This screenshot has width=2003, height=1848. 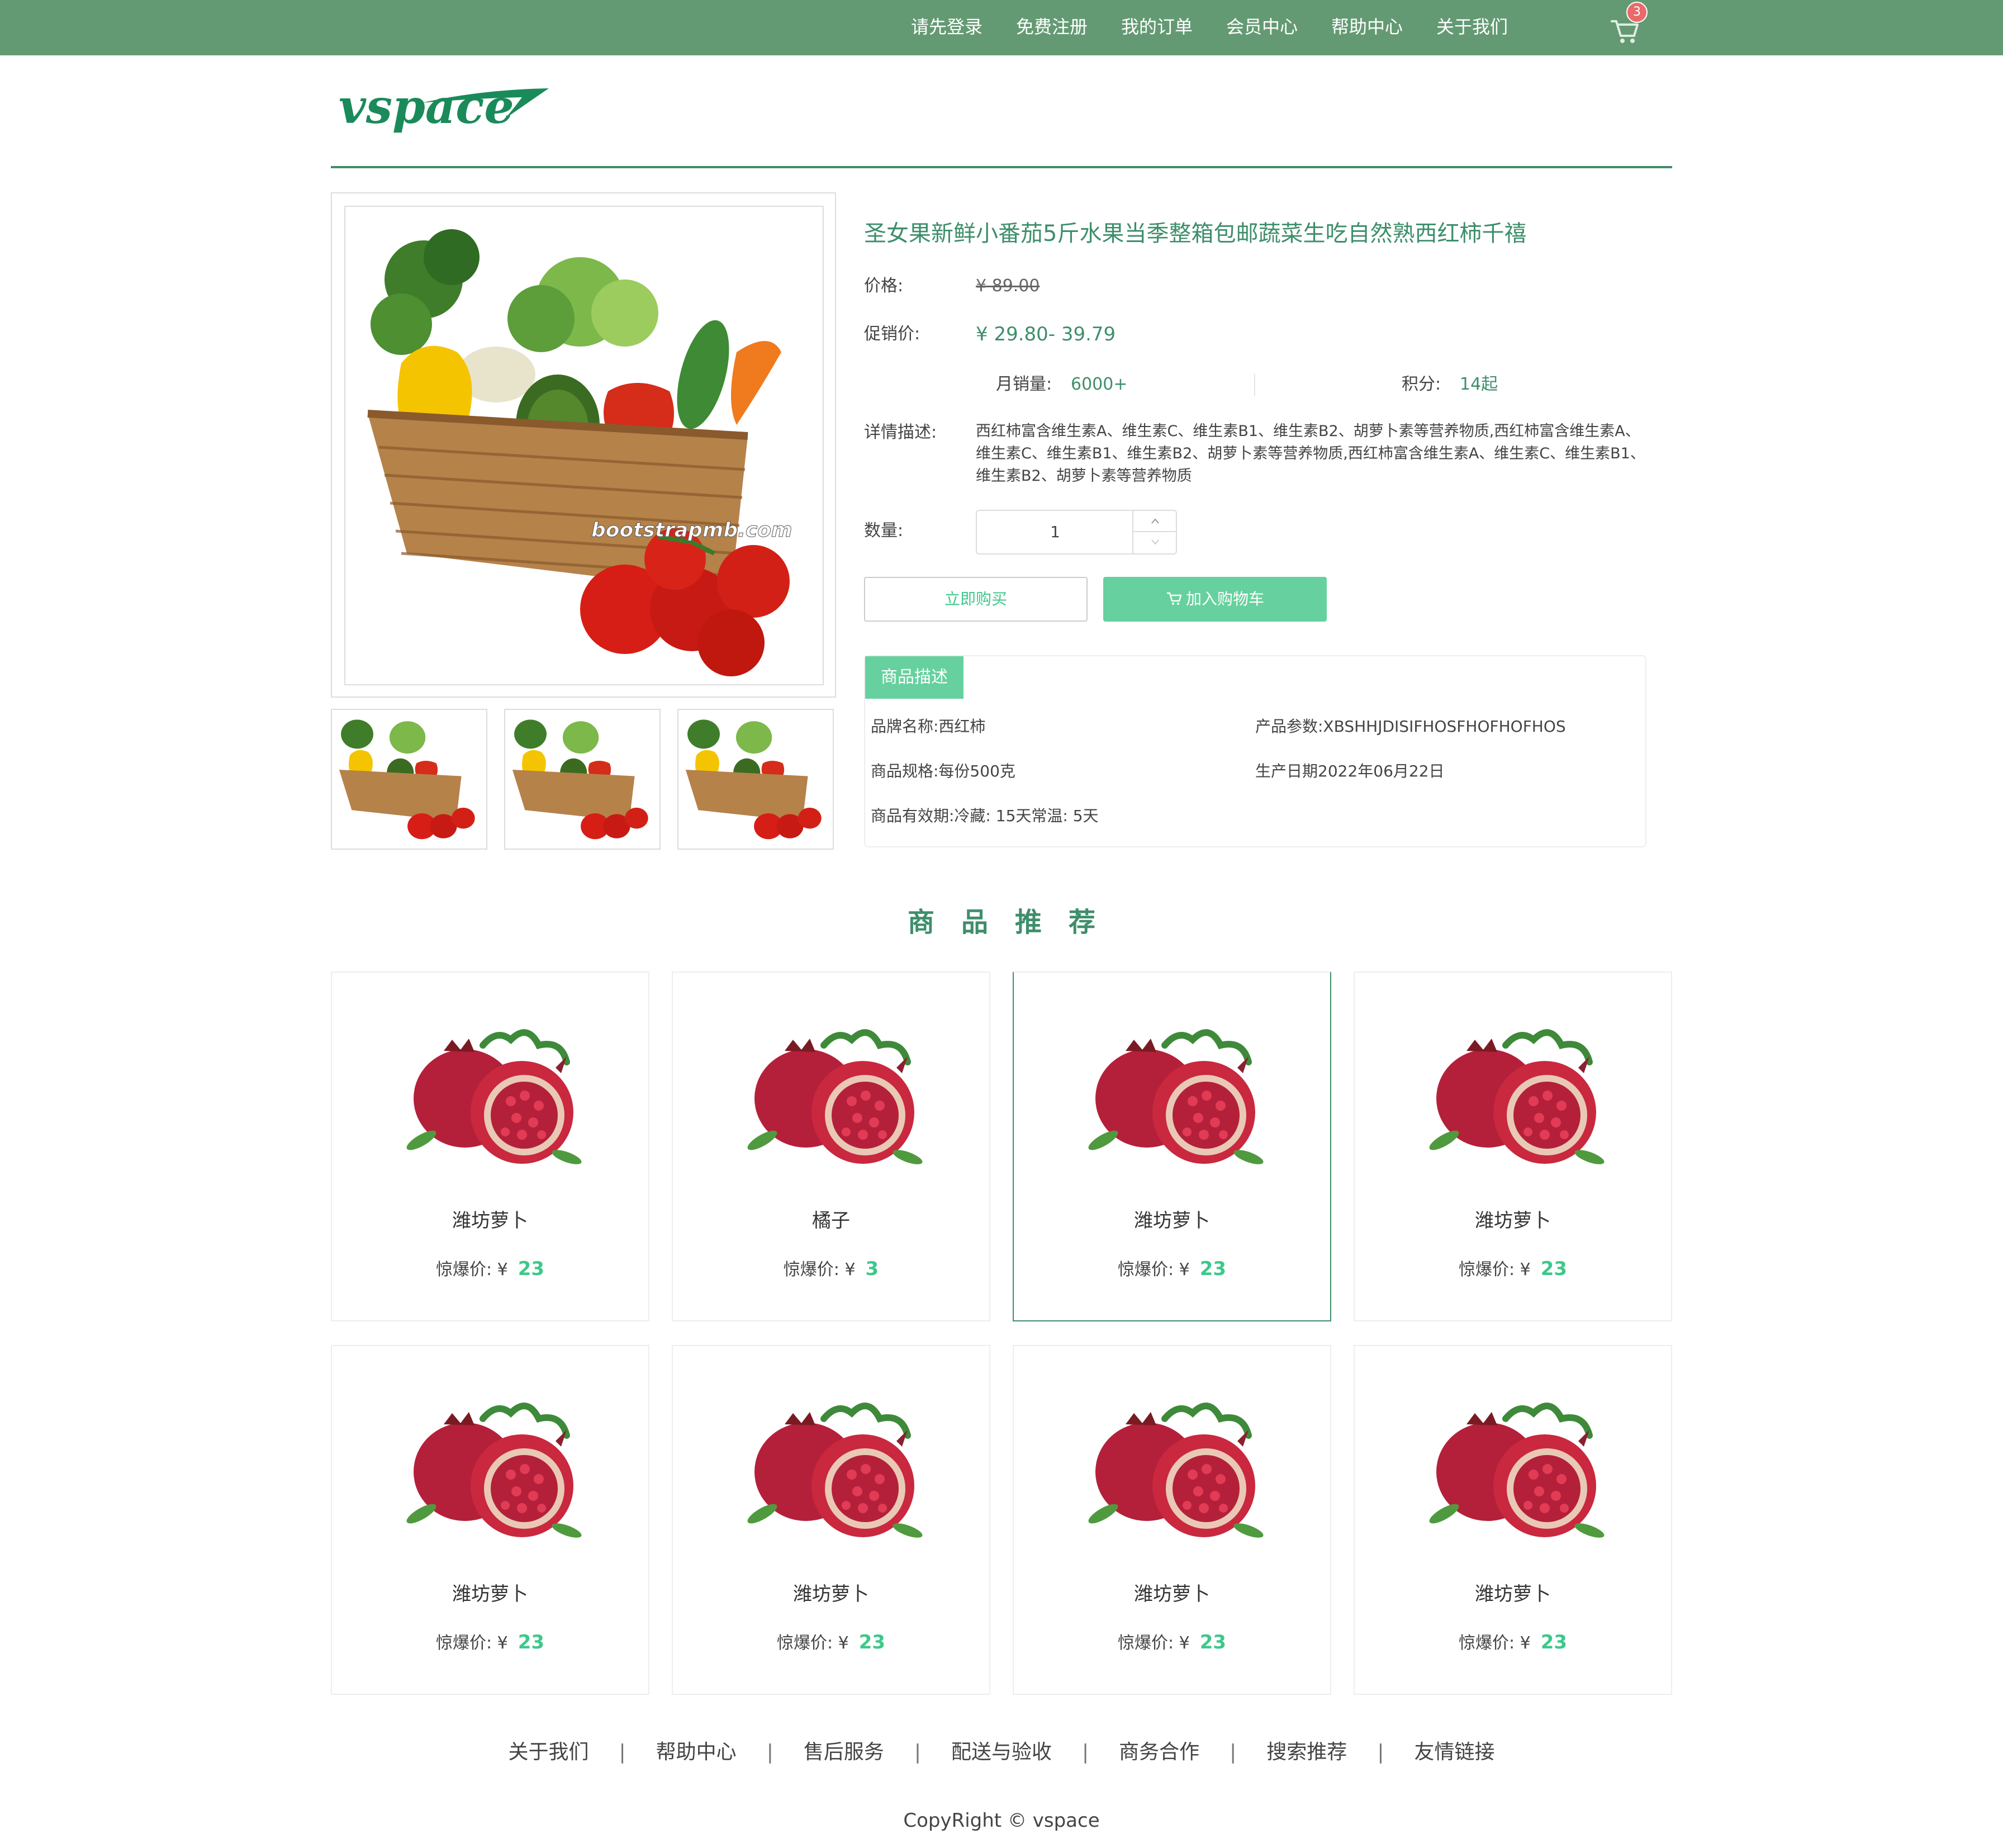 I want to click on brand-name: 品牌名称:西红柿, so click(x=929, y=726).